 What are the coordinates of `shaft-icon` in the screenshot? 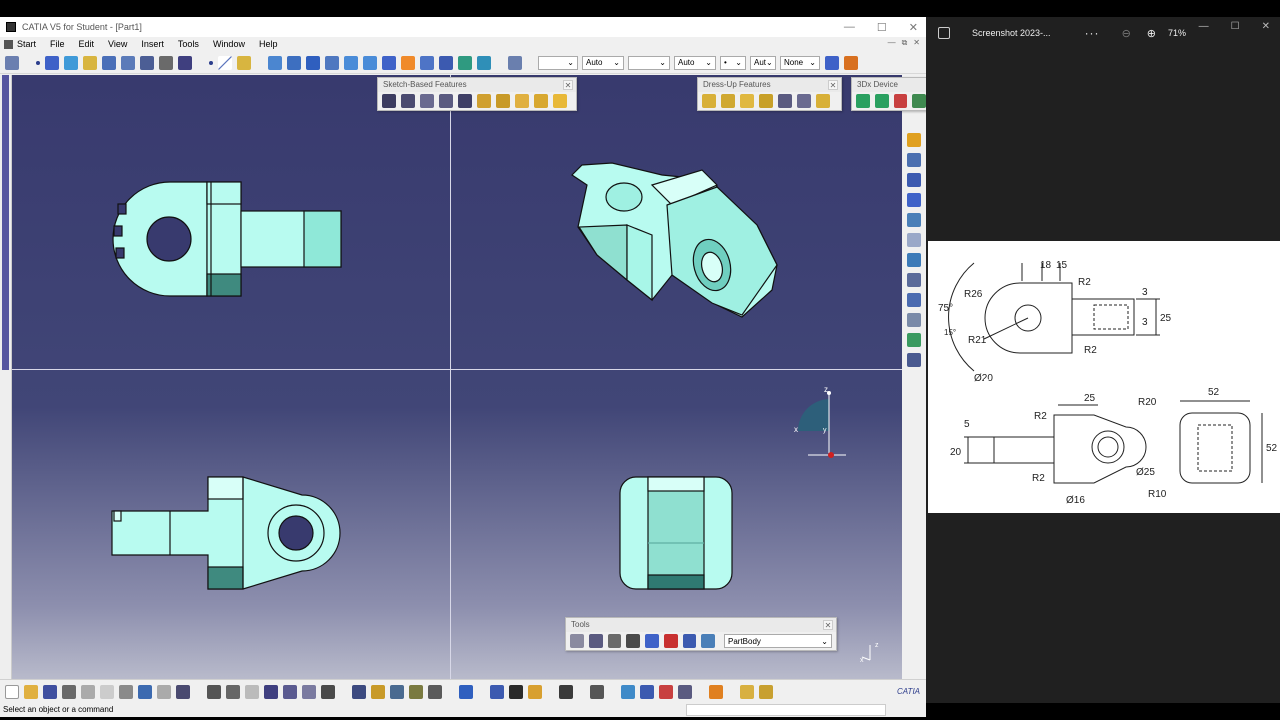 It's located at (427, 101).